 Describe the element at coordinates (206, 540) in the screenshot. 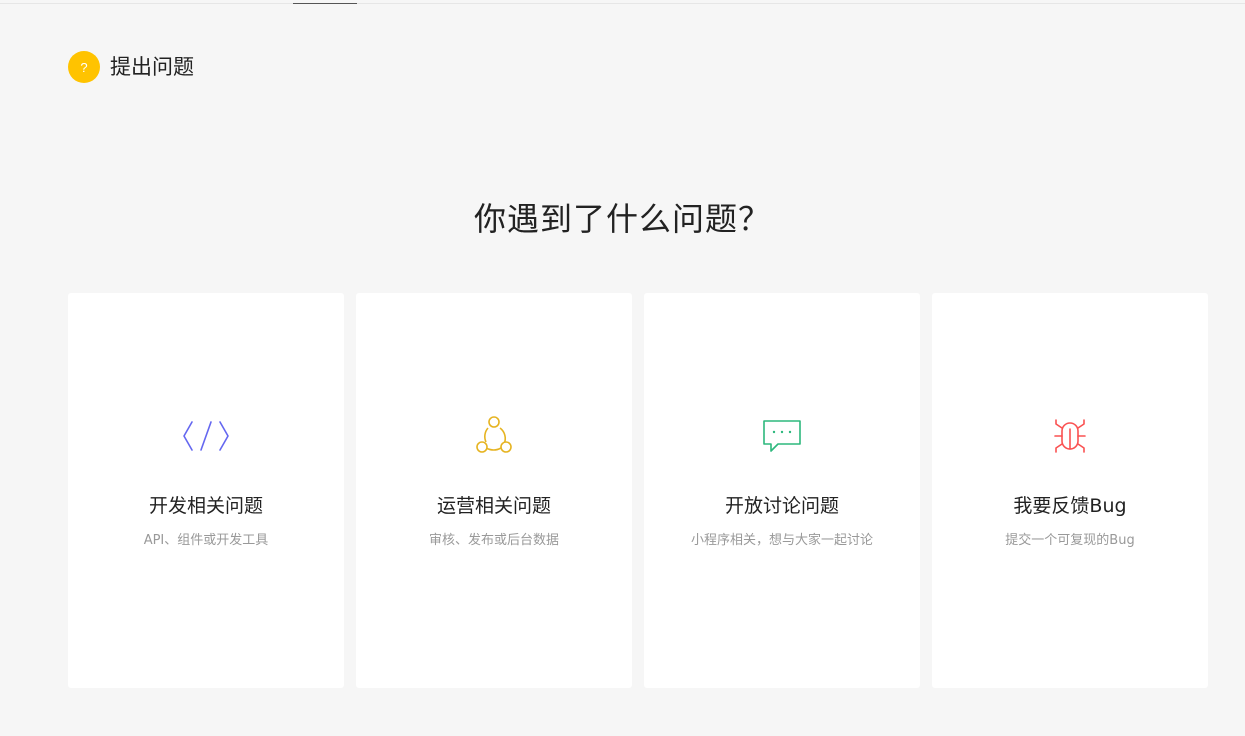

I see `card-description: API、组件或开发工具` at that location.